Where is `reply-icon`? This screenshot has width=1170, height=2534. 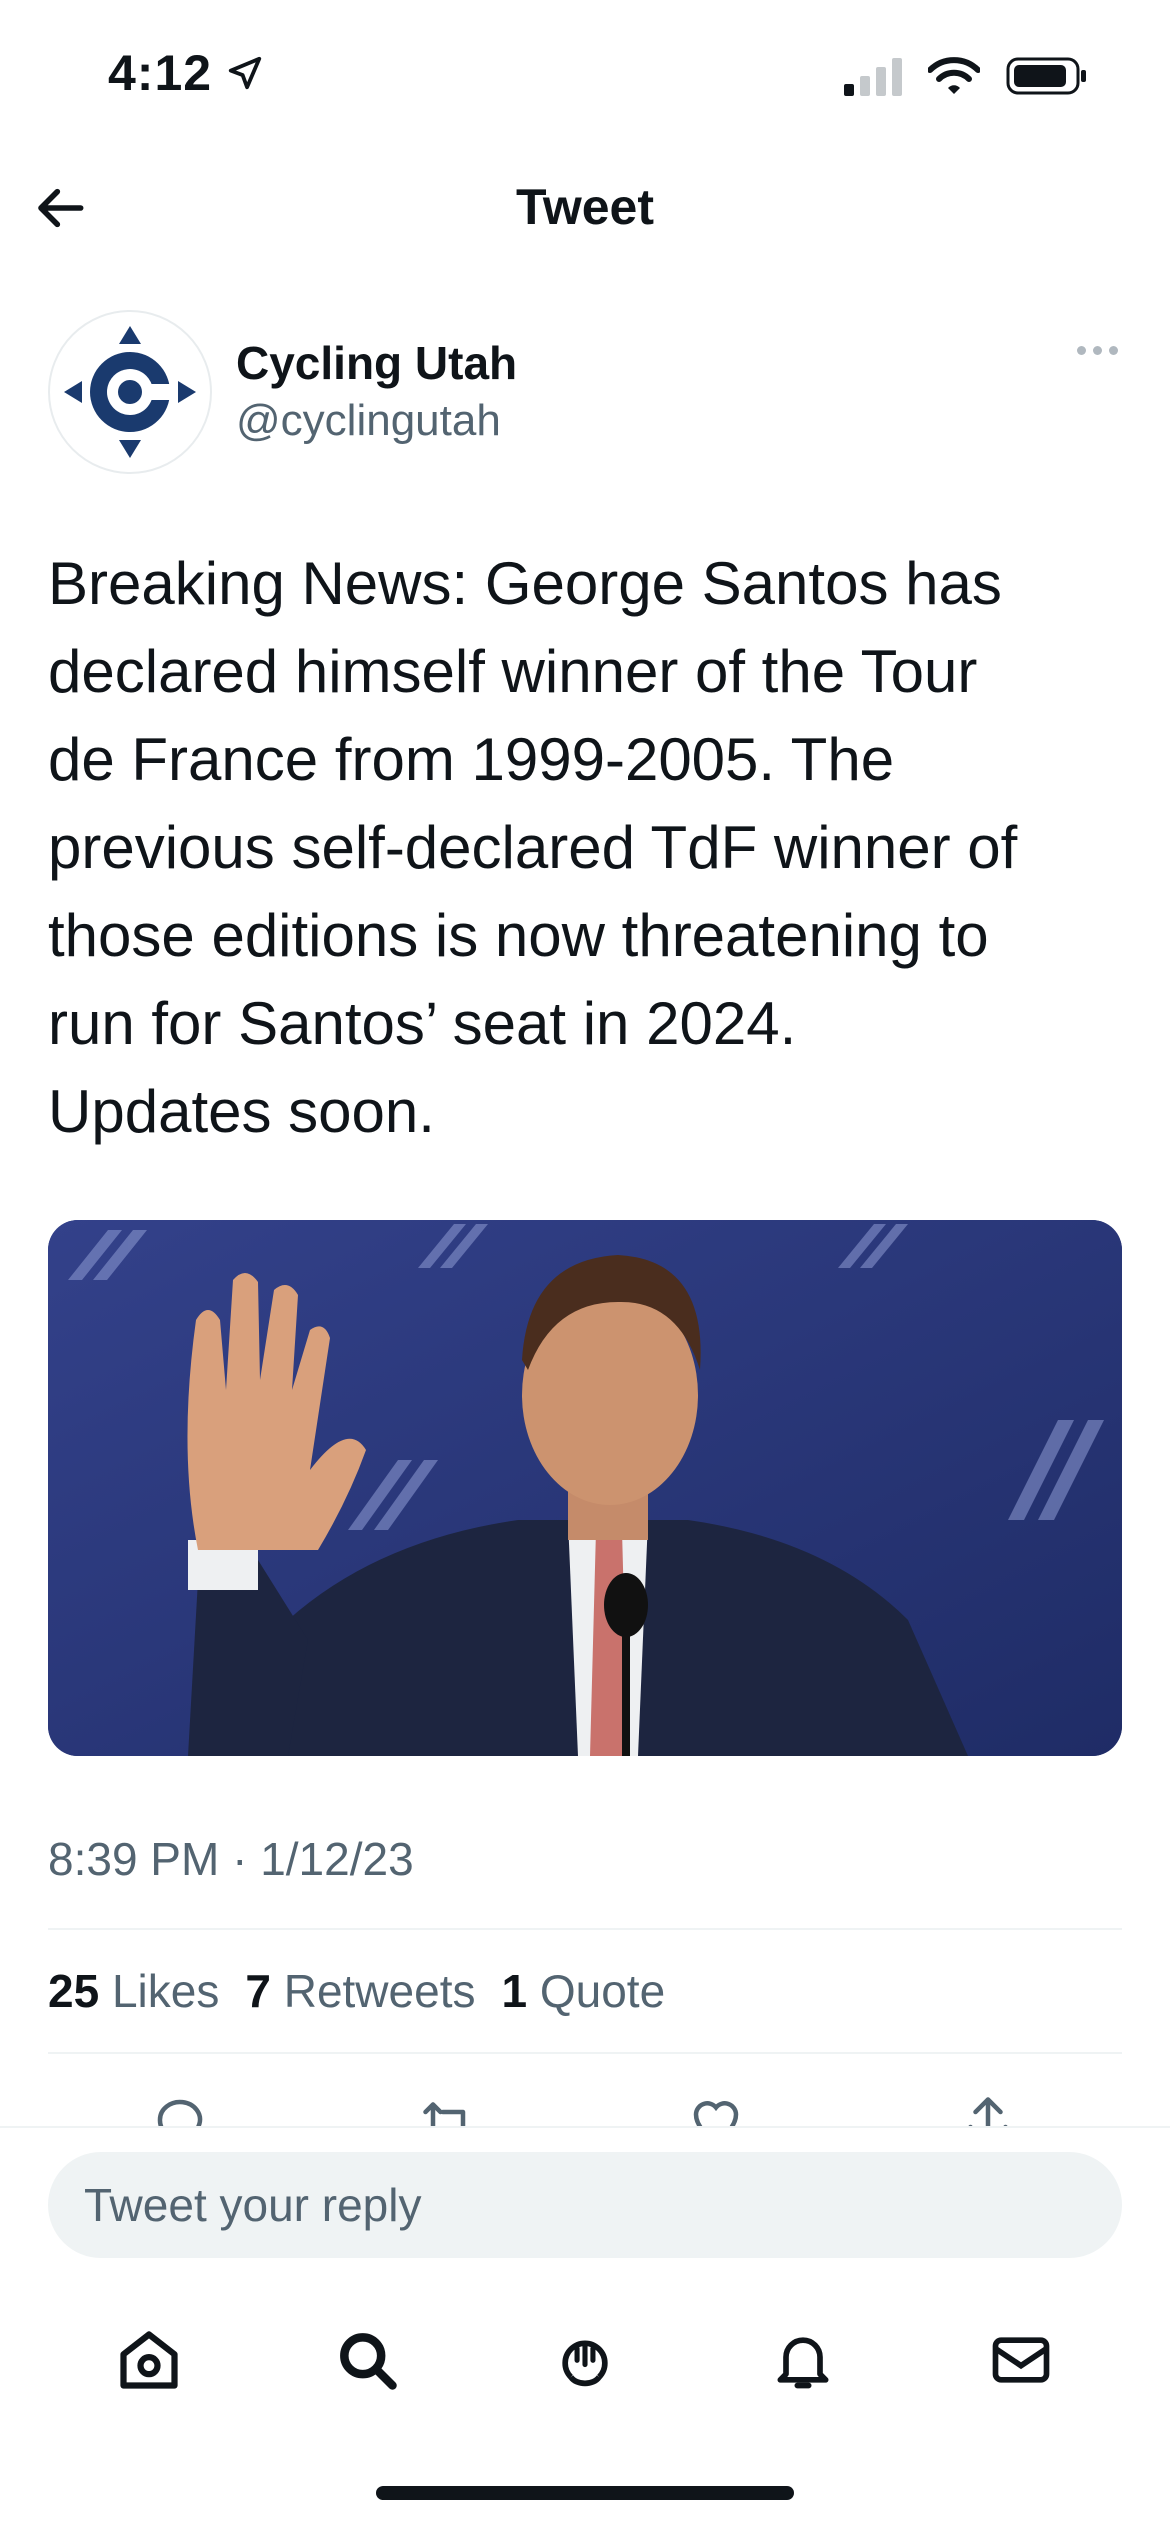
reply-icon is located at coordinates (180, 2111).